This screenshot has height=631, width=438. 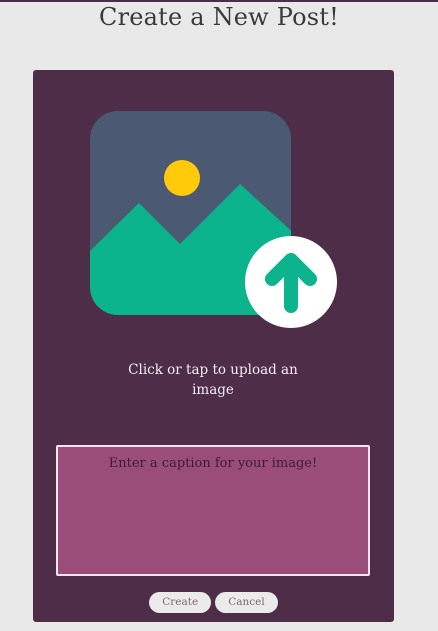 I want to click on upload-prompt: Click or tap to upload an image, so click(x=213, y=380).